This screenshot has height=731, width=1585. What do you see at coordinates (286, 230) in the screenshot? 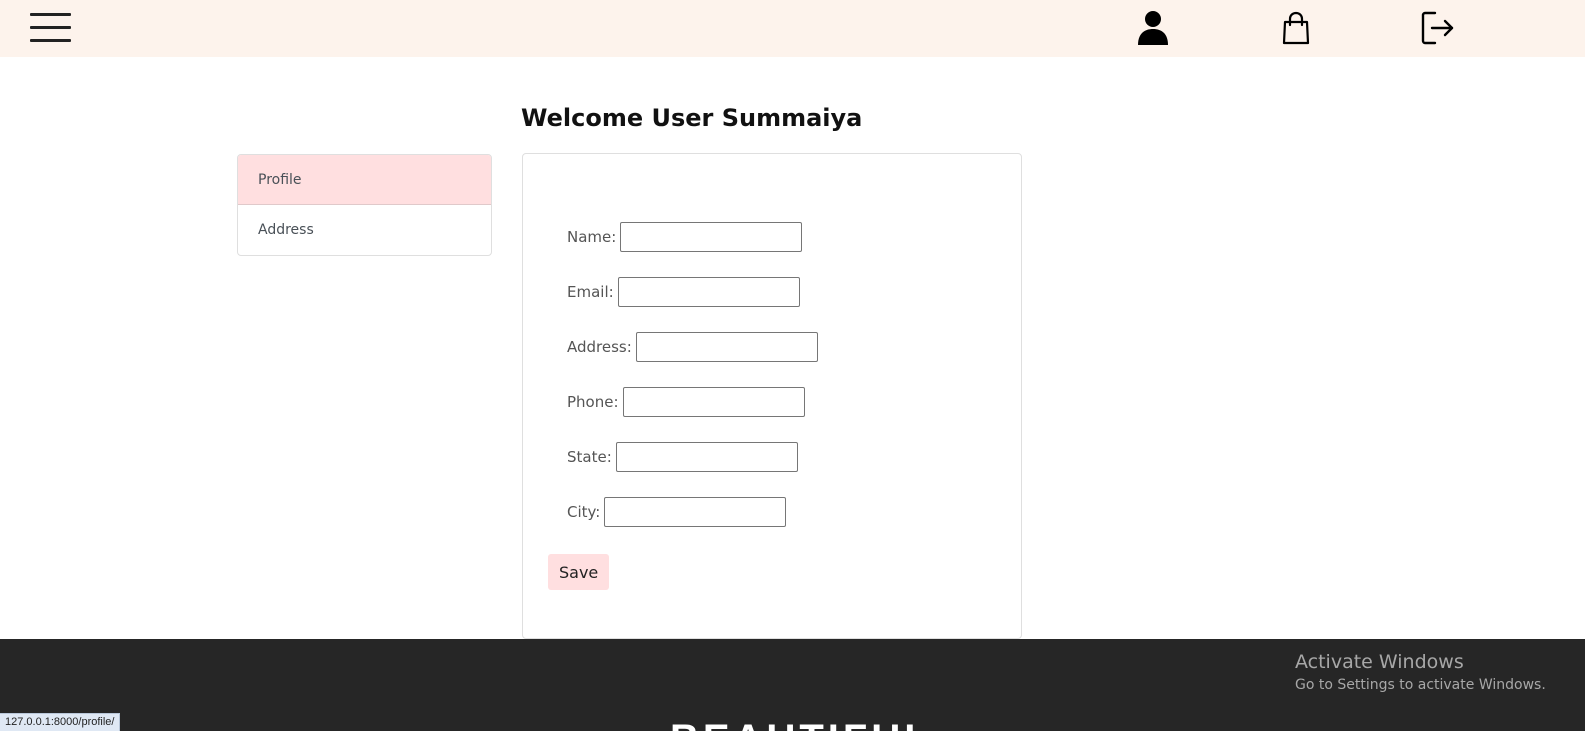
I see `sidebar-item-label: Address` at bounding box center [286, 230].